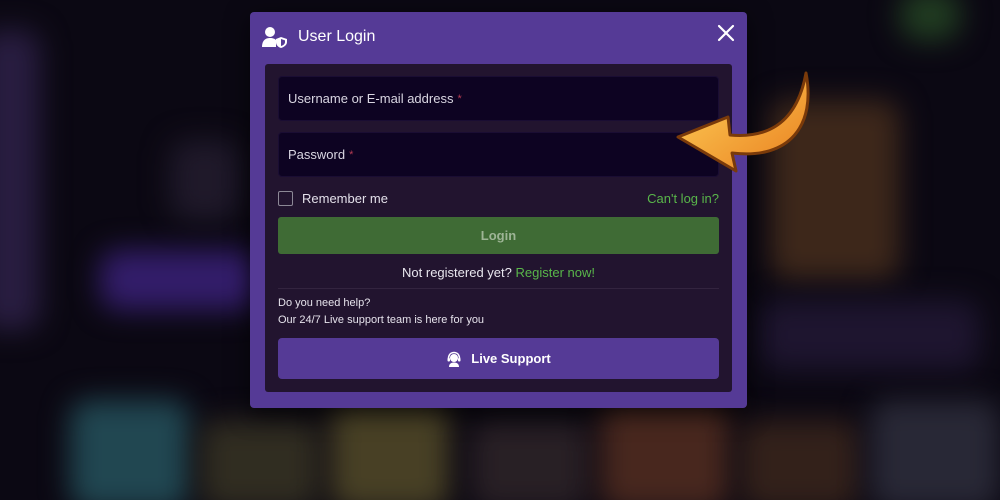  I want to click on live-support-button: Live Support, so click(498, 358).